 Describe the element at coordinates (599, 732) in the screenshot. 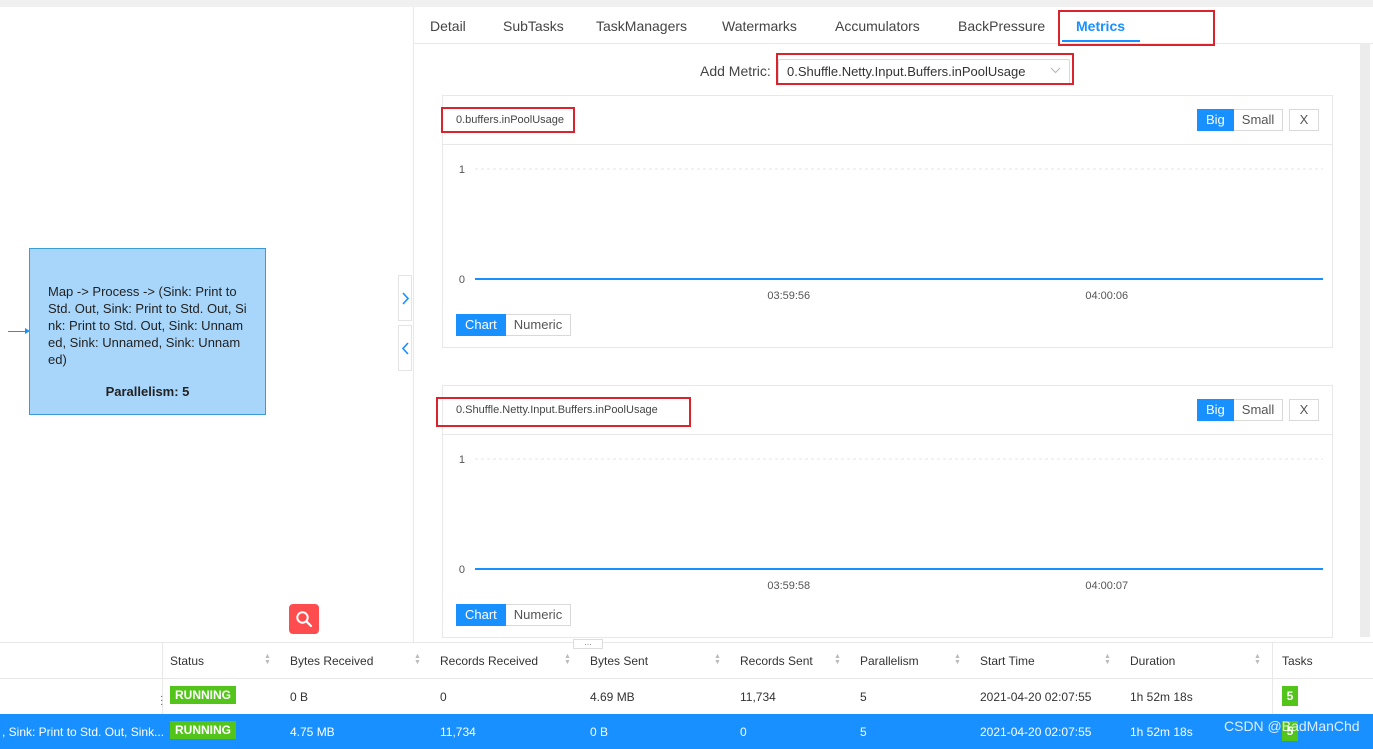

I see `bytes-sent-cell: 0 B` at that location.